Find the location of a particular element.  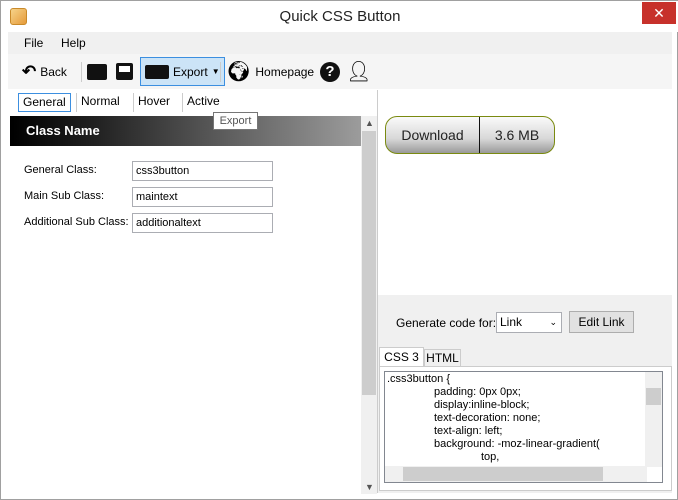

code-line: top, is located at coordinates (490, 457).